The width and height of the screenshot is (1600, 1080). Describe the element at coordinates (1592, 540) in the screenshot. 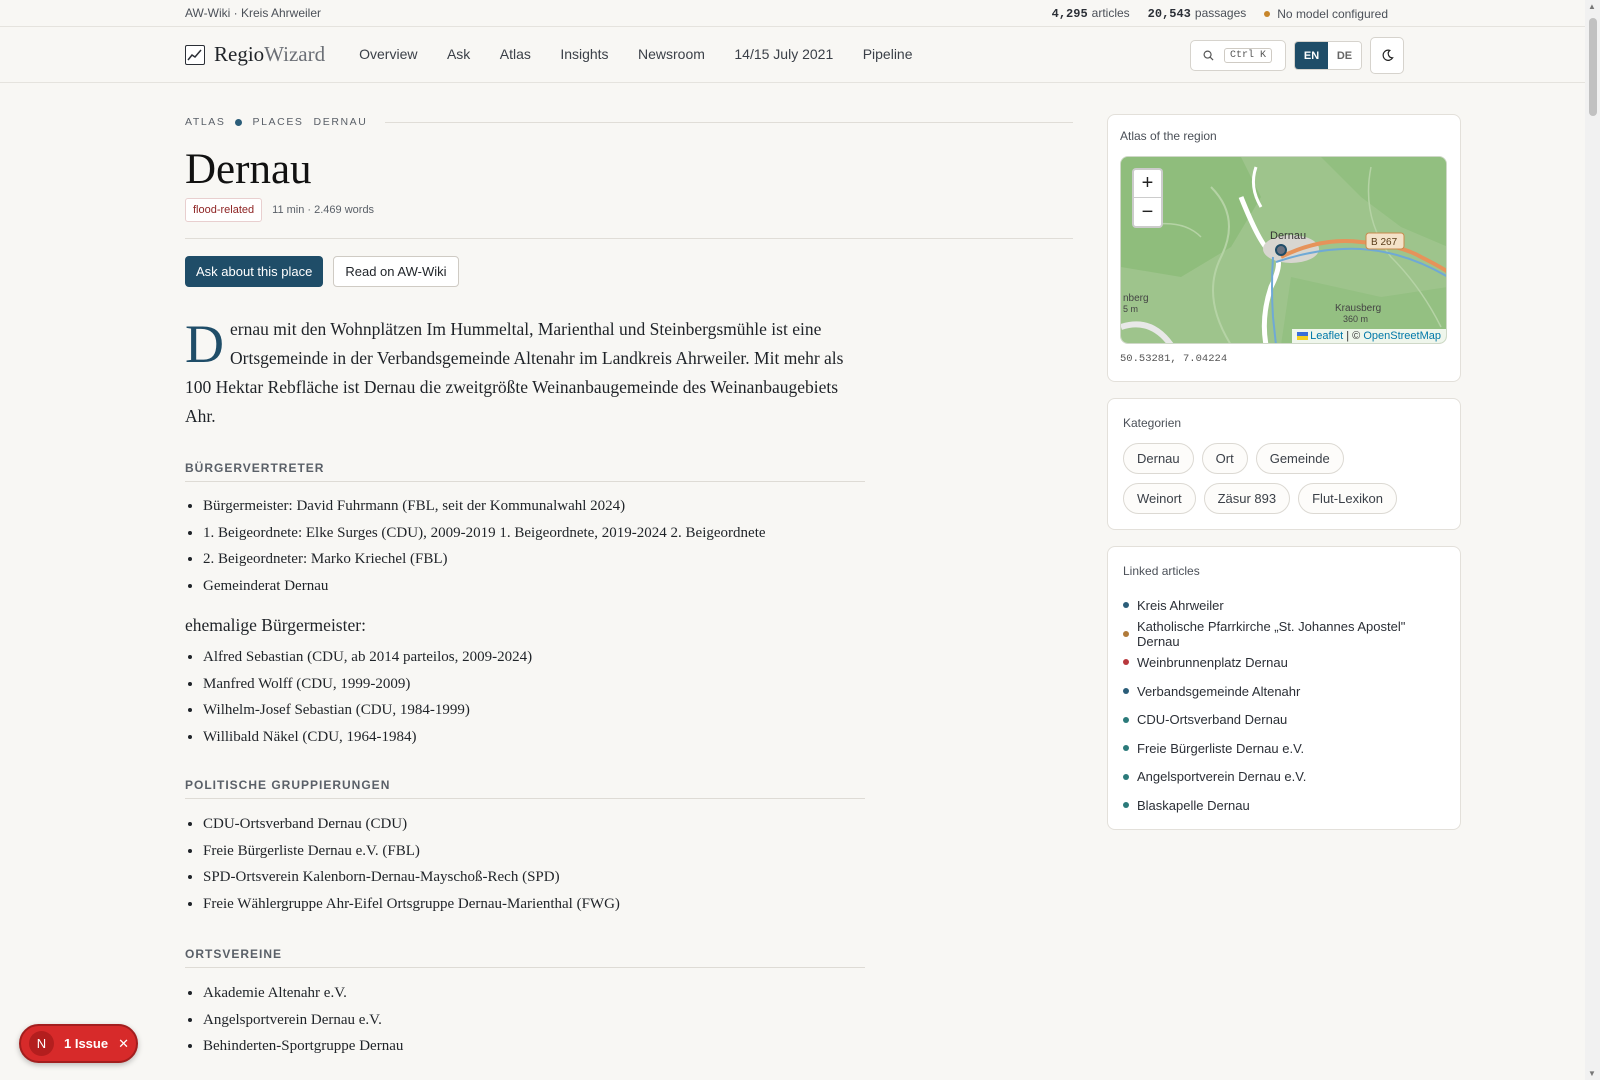

I see `scrollbar: ▲ ▼` at that location.